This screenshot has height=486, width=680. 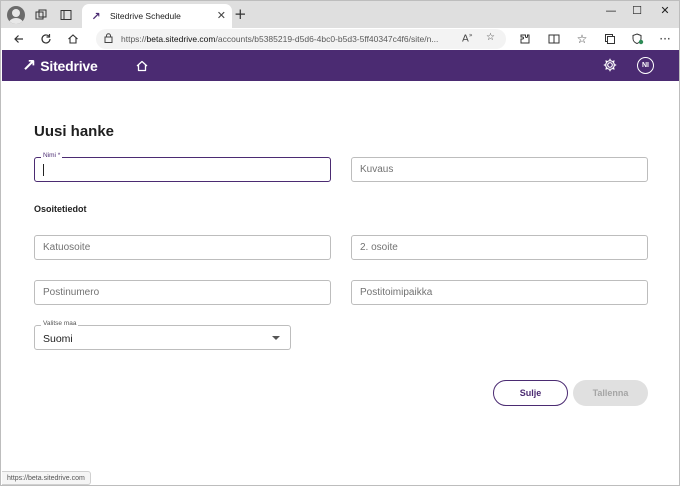 What do you see at coordinates (554, 39) in the screenshot?
I see `split-screen-icon` at bounding box center [554, 39].